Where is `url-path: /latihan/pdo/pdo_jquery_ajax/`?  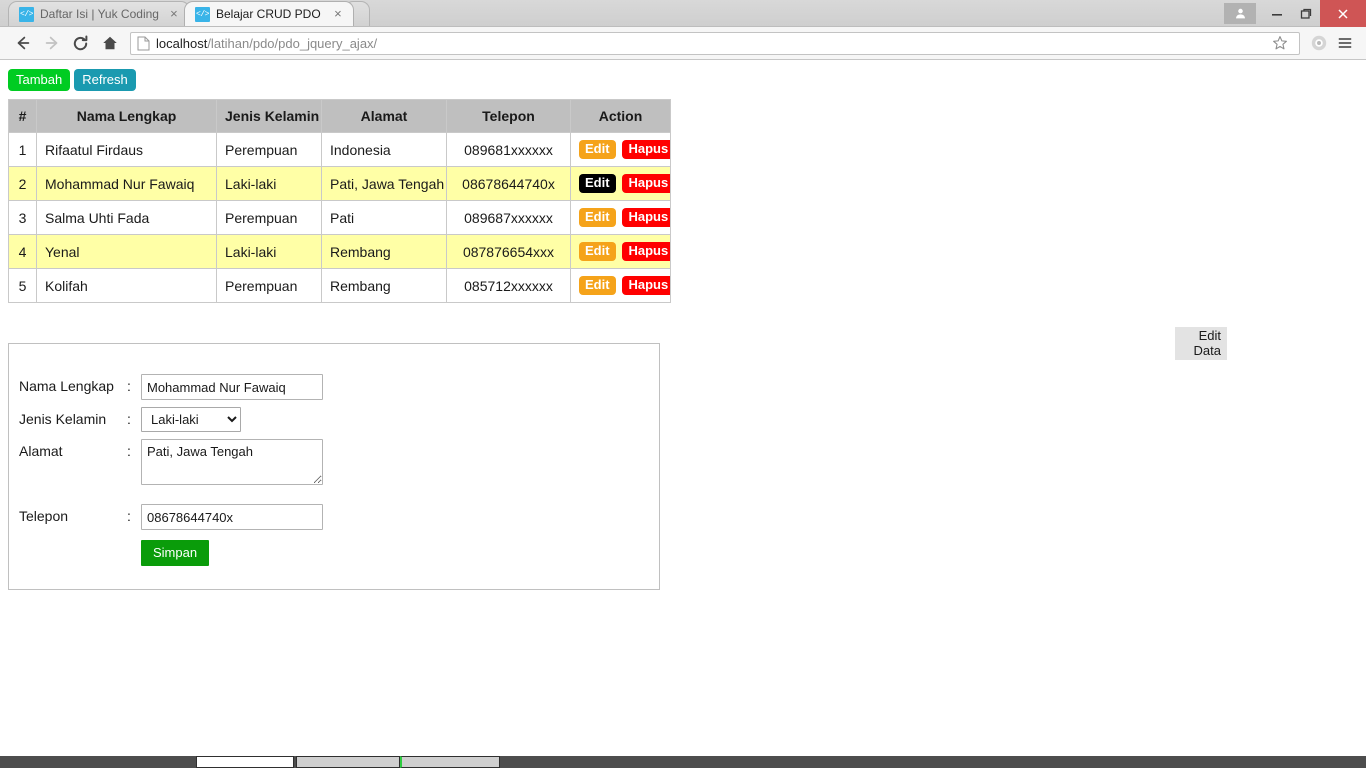
url-path: /latihan/pdo/pdo_jquery_ajax/ is located at coordinates (292, 43).